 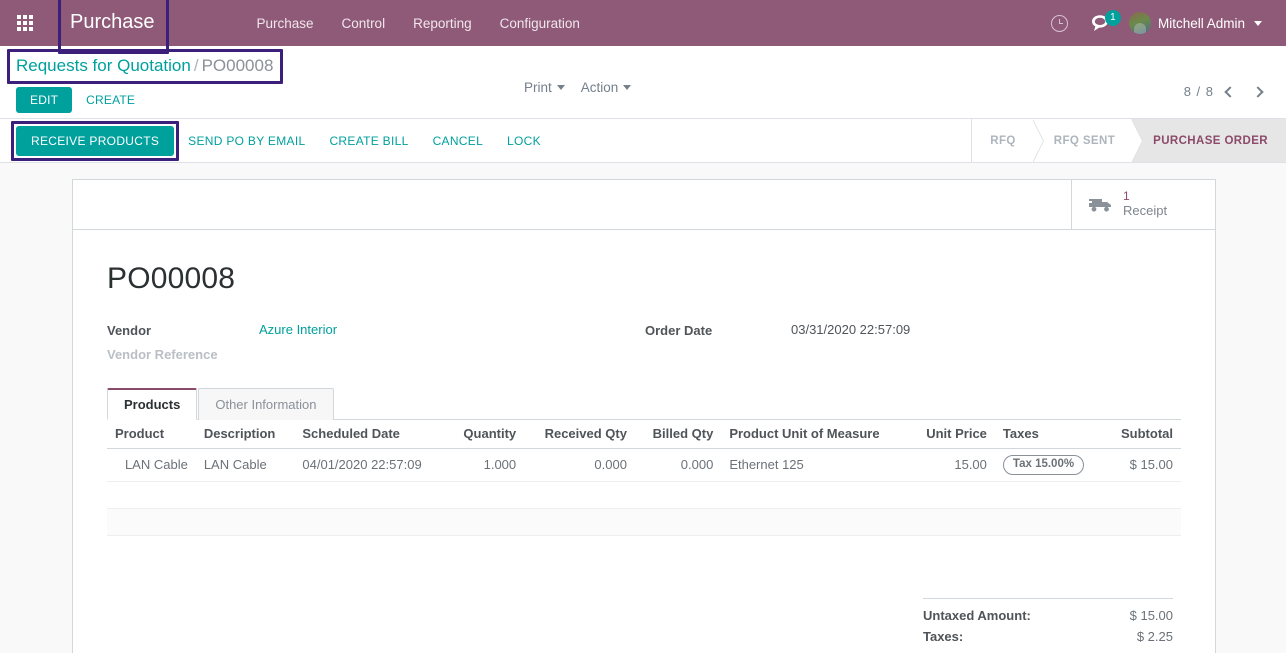 I want to click on breadcrumb-wrapper: Requests for Quotation / PO00008, so click(x=145, y=66).